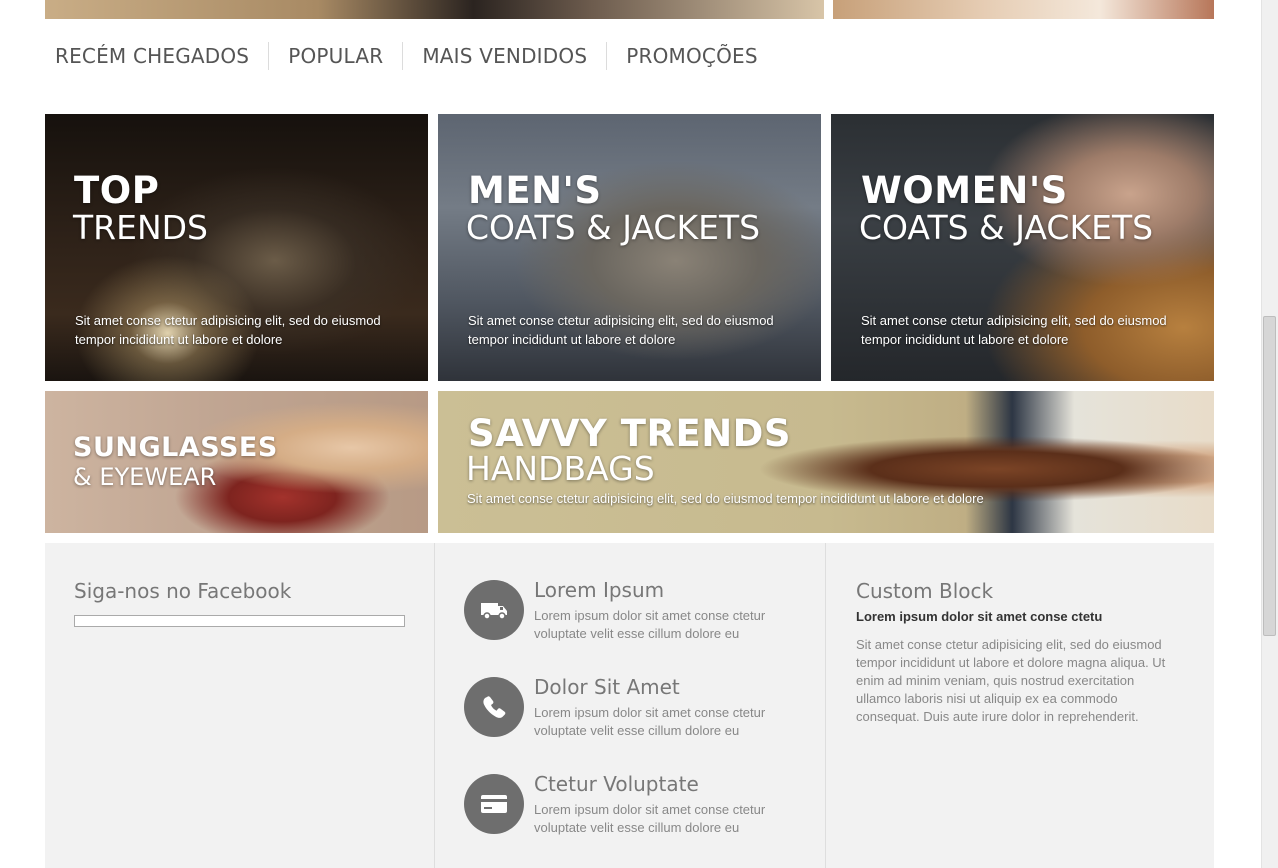 The image size is (1278, 868). What do you see at coordinates (494, 610) in the screenshot?
I see `truck-icon` at bounding box center [494, 610].